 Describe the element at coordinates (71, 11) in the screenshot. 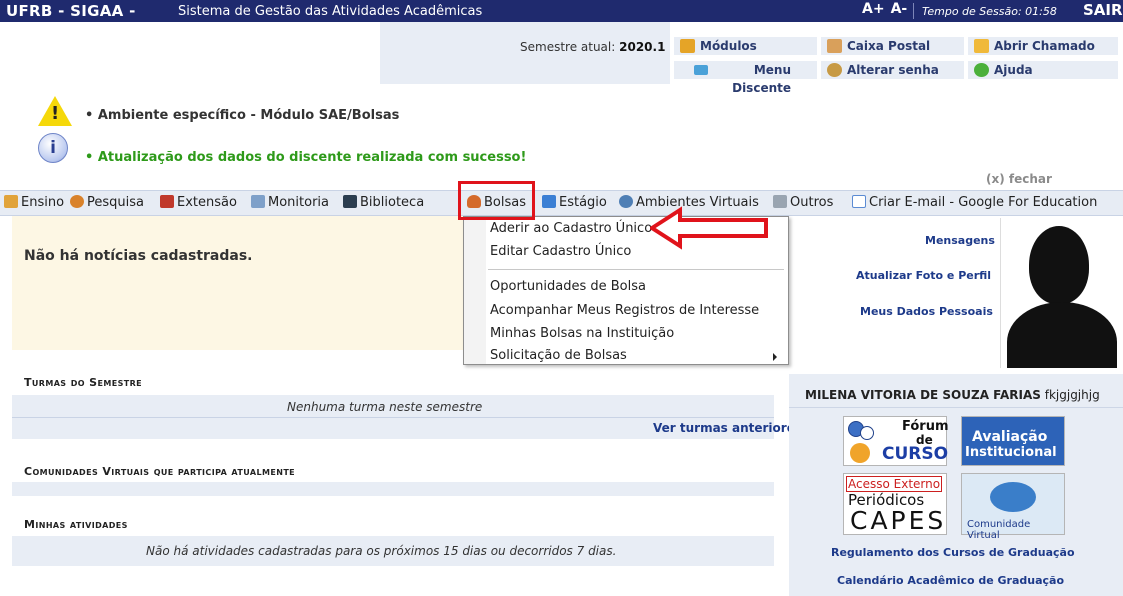

I see `system-brand: UFRB - SIGAA -` at that location.